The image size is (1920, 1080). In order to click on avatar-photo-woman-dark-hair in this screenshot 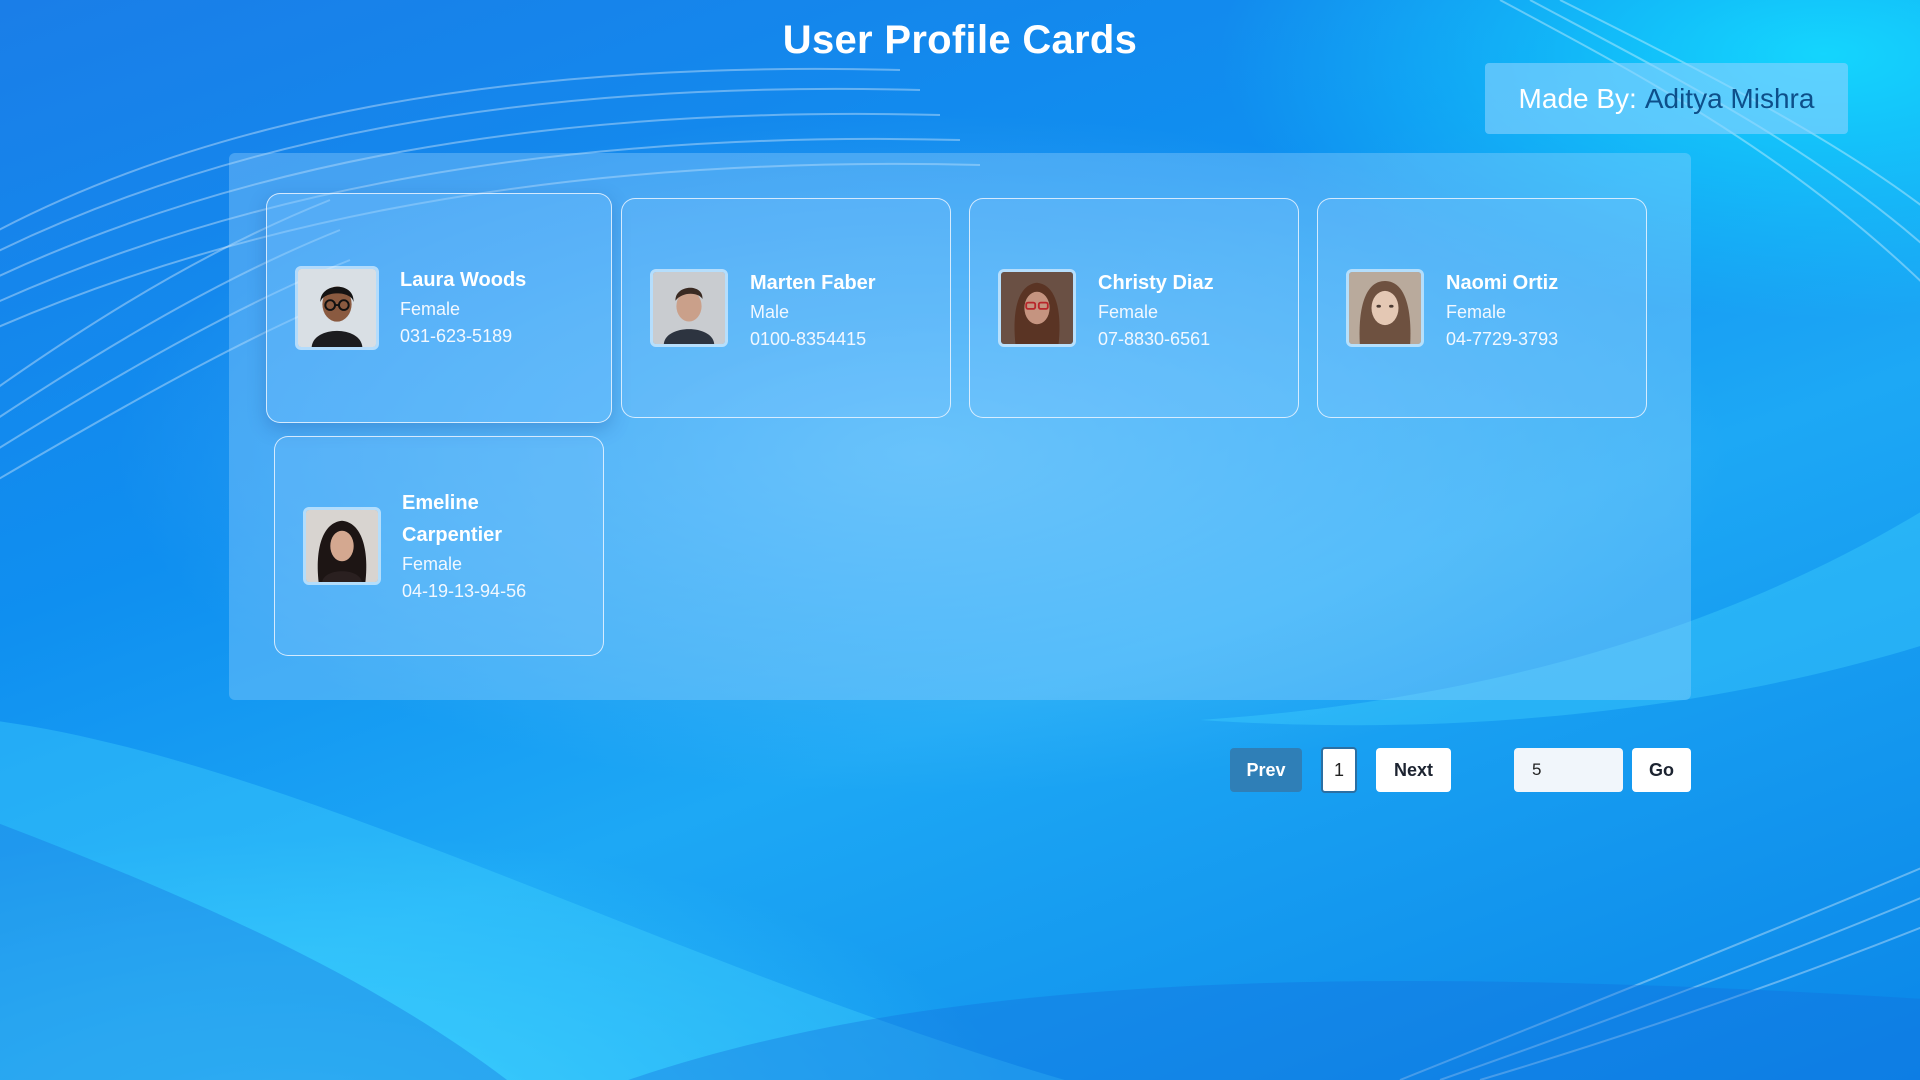, I will do `click(342, 546)`.